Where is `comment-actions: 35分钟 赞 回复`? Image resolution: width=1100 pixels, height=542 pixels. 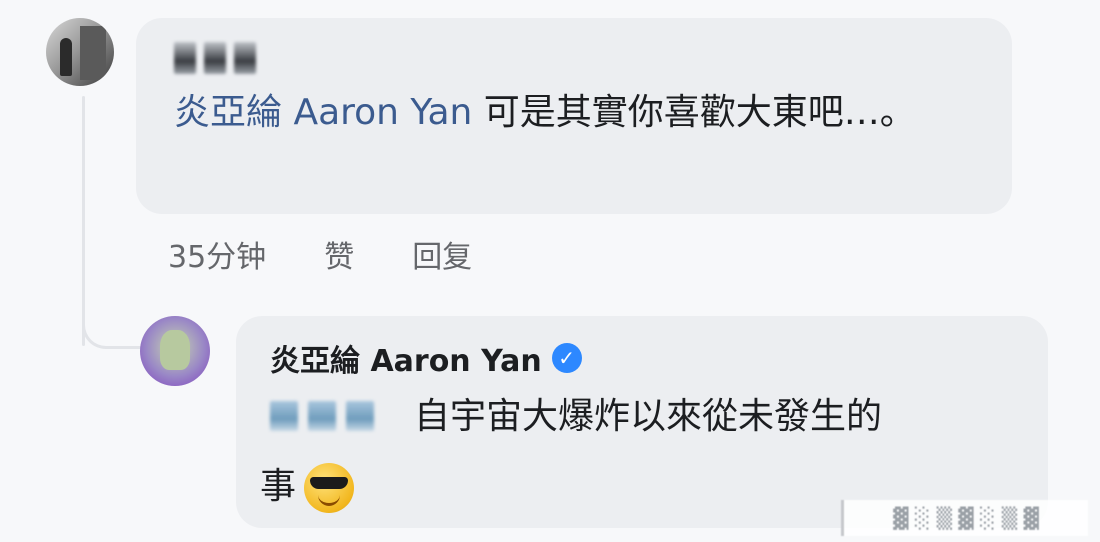
comment-actions: 35分钟 赞 回复 is located at coordinates (320, 254).